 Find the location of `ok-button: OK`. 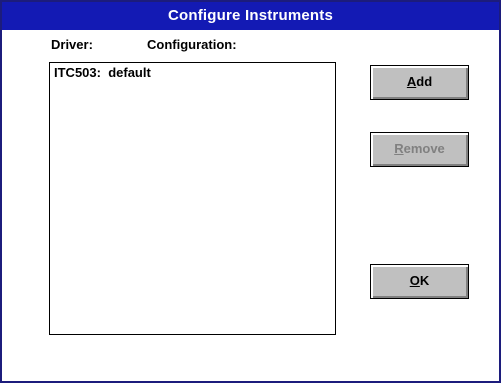

ok-button: OK is located at coordinates (419, 281).